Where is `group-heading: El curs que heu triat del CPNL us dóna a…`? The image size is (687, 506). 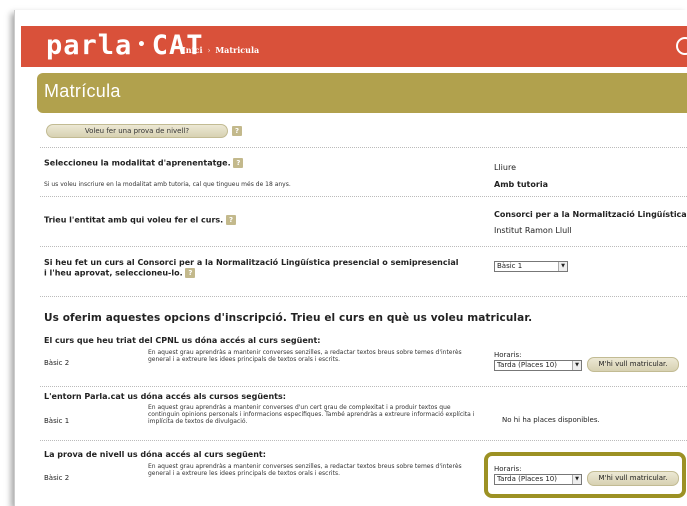
group-heading: El curs que heu triat del CPNL us dóna a… is located at coordinates (182, 340).